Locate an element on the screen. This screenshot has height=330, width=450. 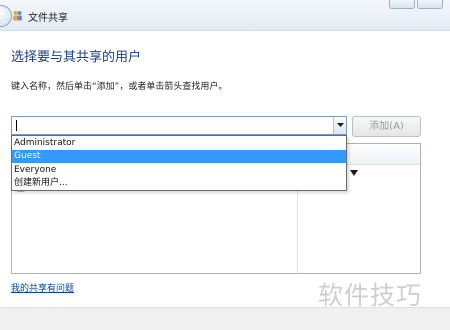
user-name-input is located at coordinates (172, 125).